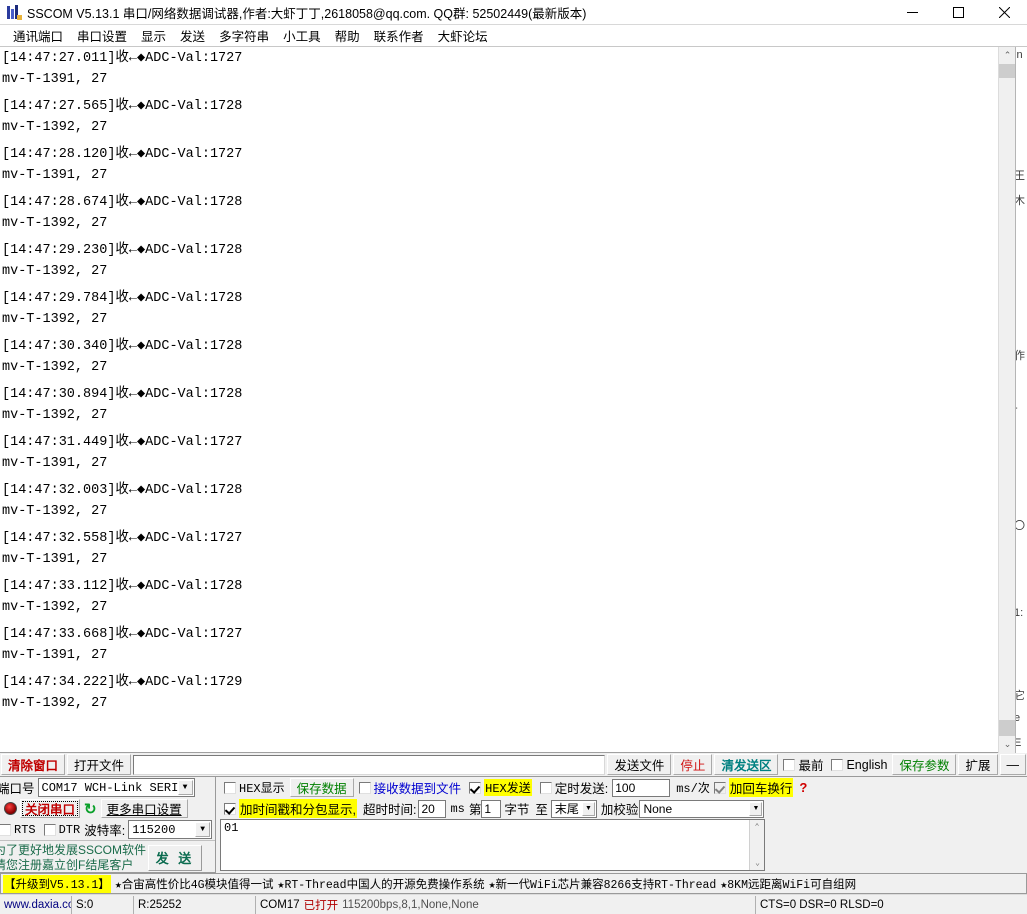 This screenshot has width=1027, height=914. I want to click on add-crlf-checkbox-box, so click(719, 787).